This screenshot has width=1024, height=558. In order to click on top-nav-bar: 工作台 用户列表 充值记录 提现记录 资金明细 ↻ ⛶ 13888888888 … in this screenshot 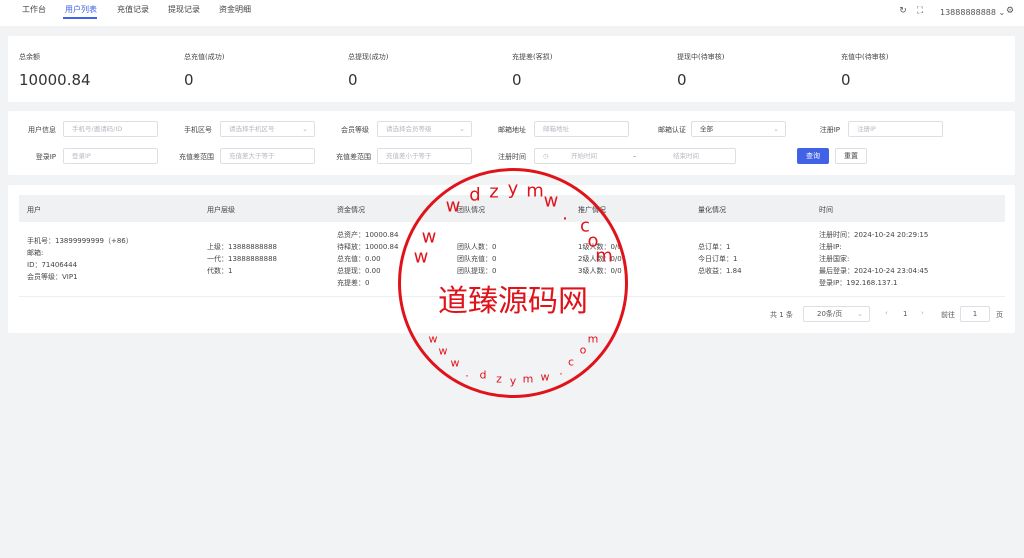, I will do `click(512, 13)`.